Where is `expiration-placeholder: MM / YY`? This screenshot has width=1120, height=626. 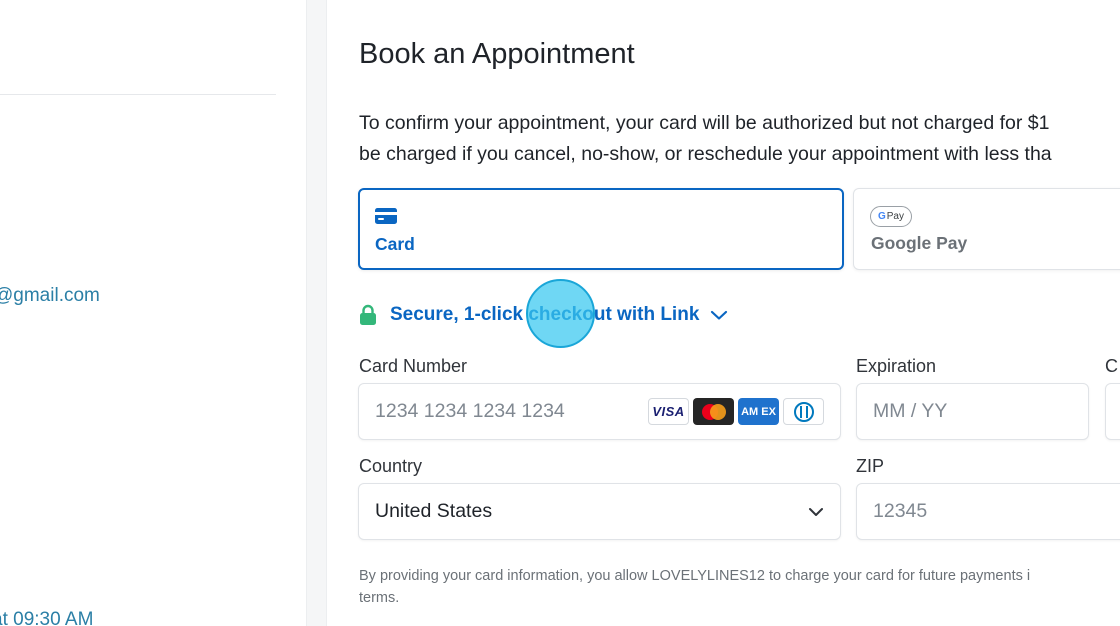 expiration-placeholder: MM / YY is located at coordinates (910, 411).